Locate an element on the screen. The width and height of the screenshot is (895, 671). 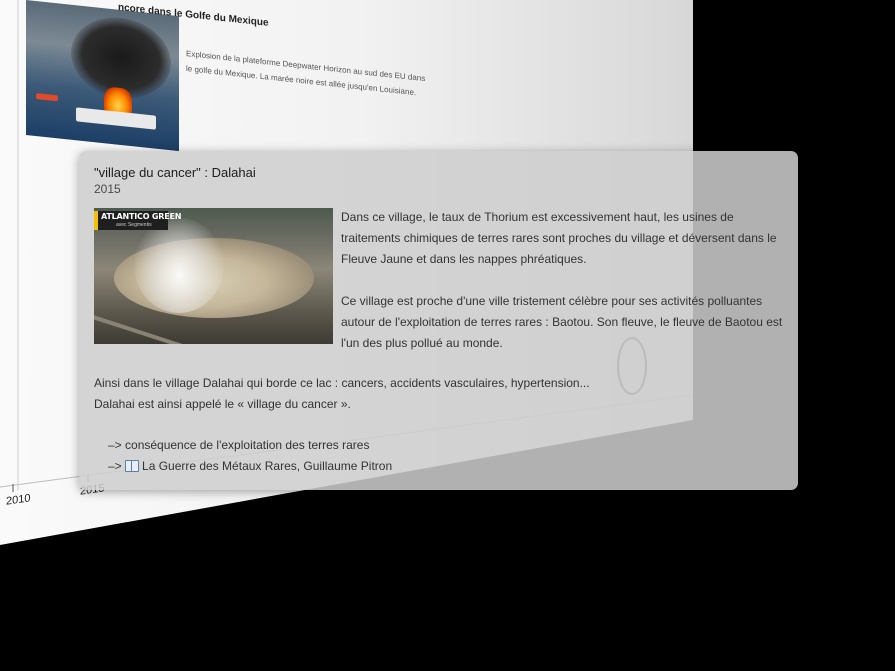
popup-year: 2015 is located at coordinates (107, 189).